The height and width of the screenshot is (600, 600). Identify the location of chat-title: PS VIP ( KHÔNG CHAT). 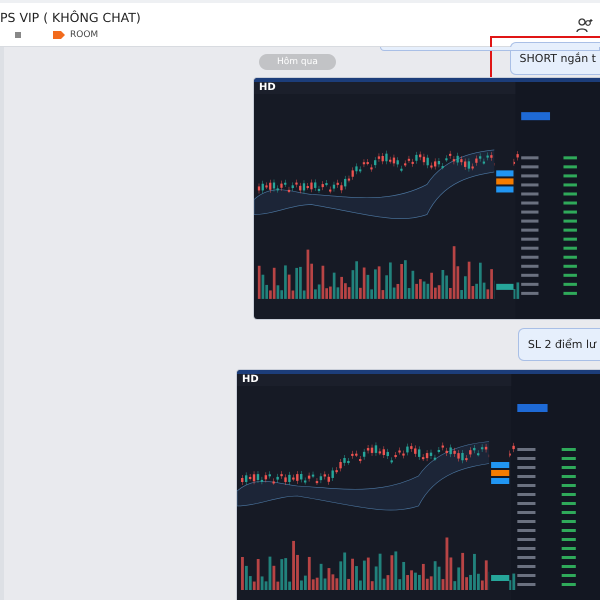
(70, 17).